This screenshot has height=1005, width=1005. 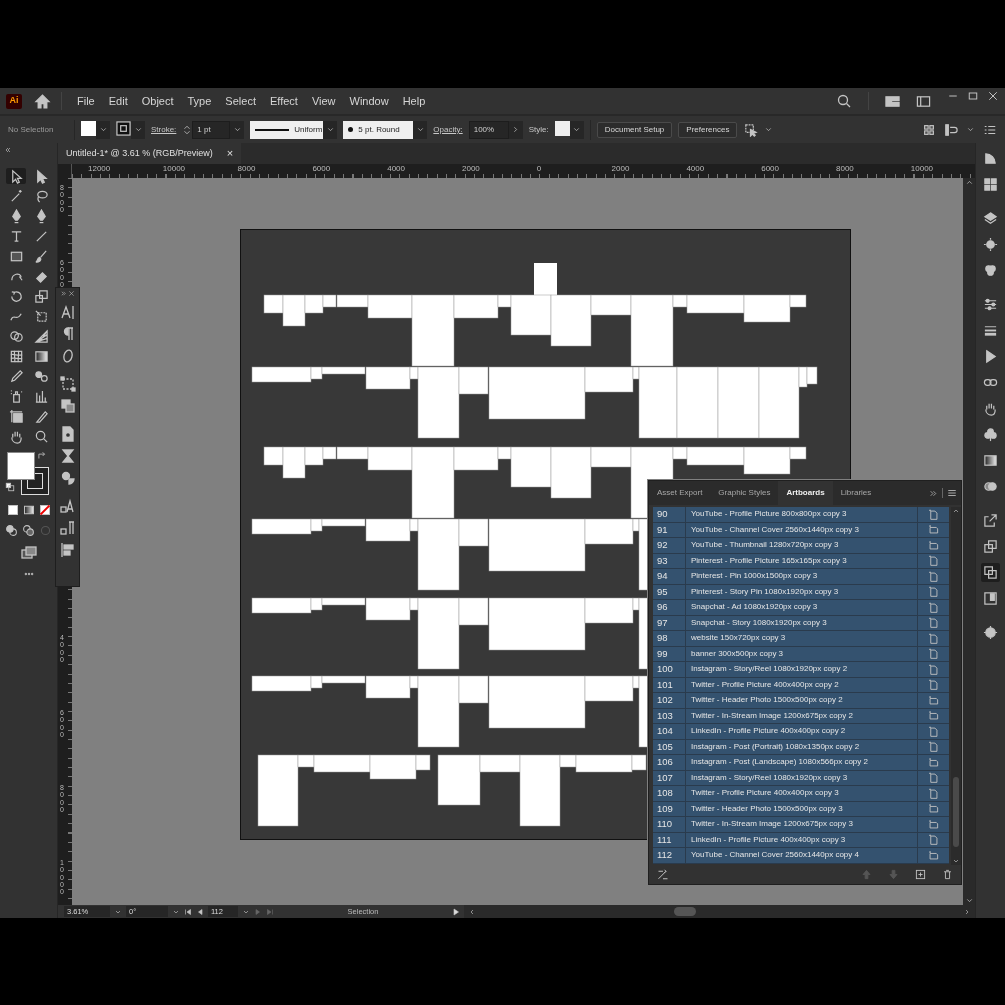 I want to click on magnifier-icon, so click(x=41, y=436).